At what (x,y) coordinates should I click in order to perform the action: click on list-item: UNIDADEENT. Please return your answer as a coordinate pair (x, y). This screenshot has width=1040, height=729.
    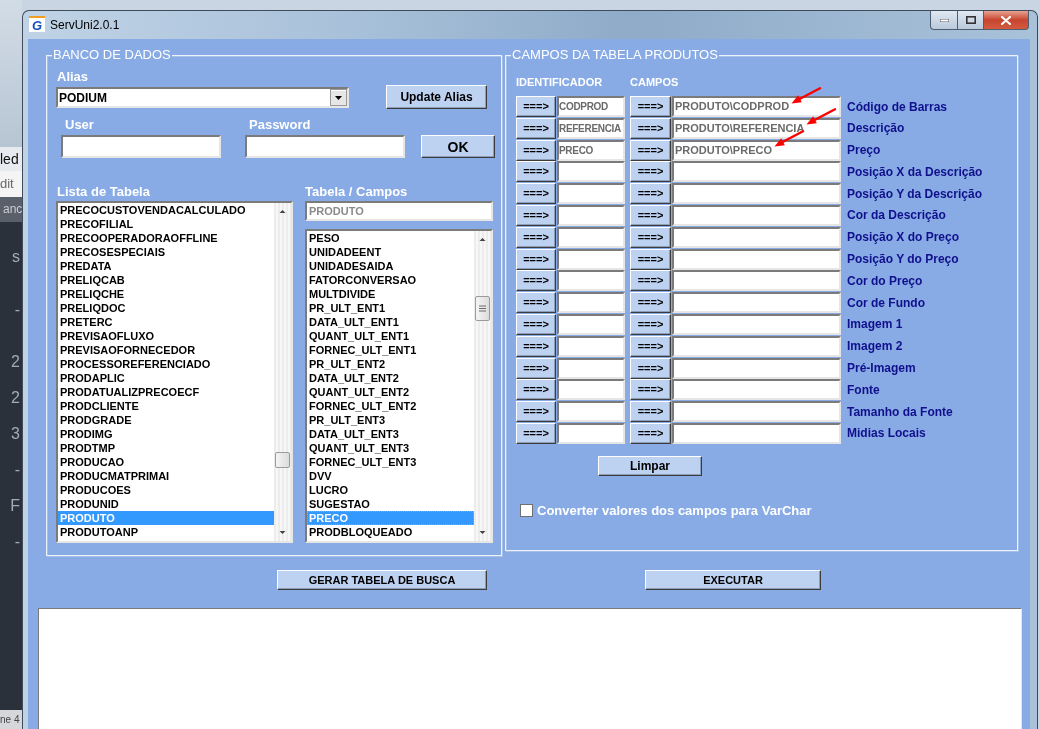
    Looking at the image, I should click on (390, 252).